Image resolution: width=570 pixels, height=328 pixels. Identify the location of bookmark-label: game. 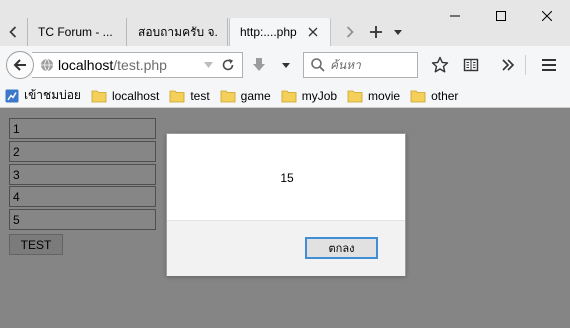
(255, 95).